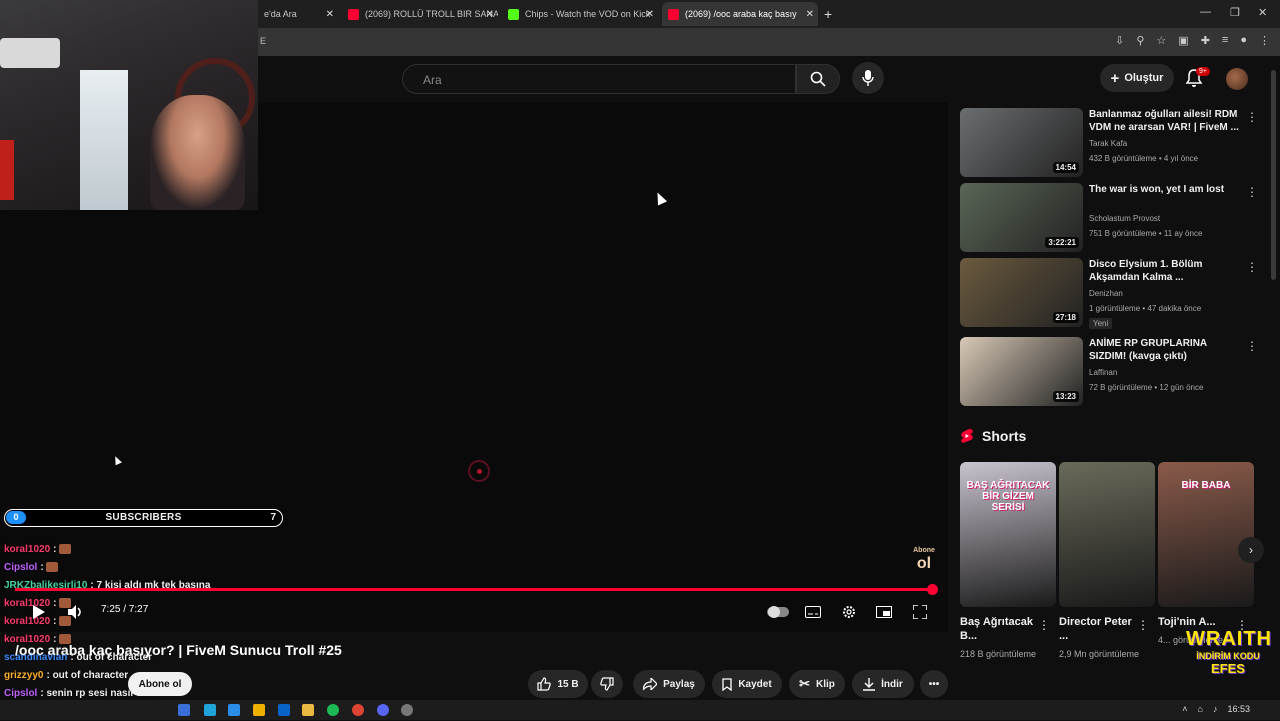 This screenshot has width=1280, height=721. I want to click on recommended-title: The war is won, yet I am lost, so click(1164, 189).